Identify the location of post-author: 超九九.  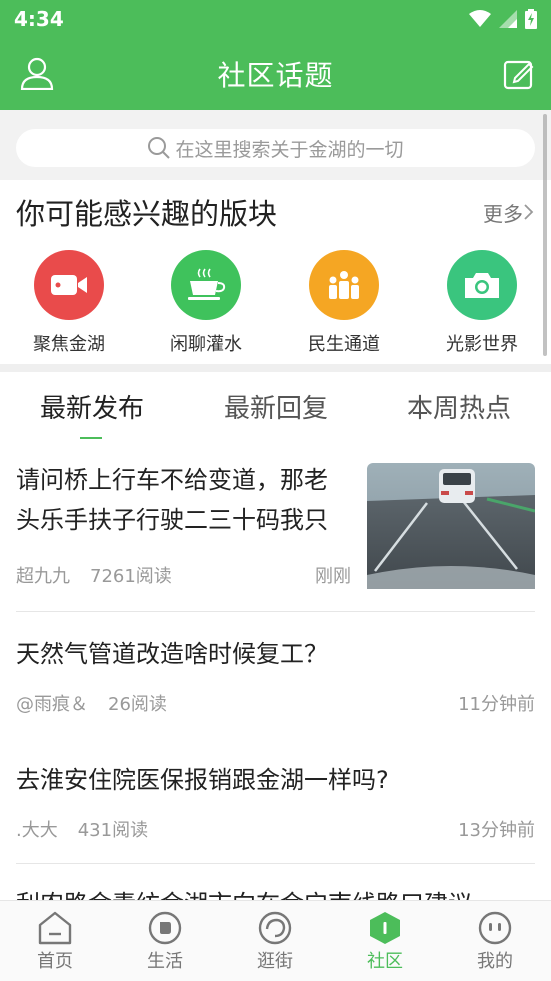
(43, 576).